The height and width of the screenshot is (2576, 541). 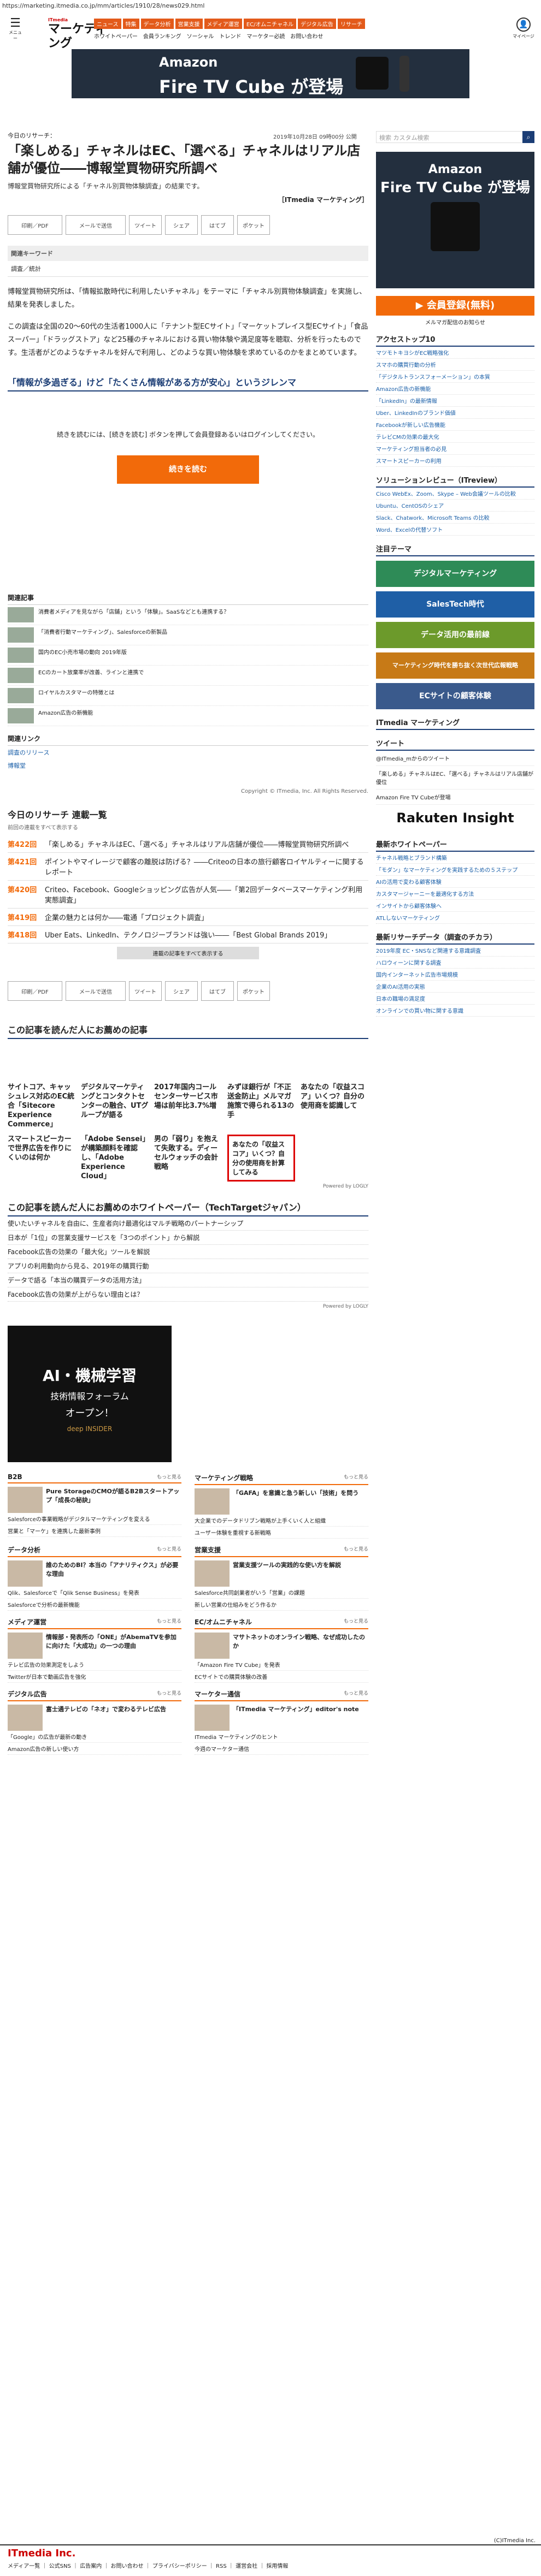 What do you see at coordinates (281, 1718) in the screenshot?
I see `category-top: 「ITmedia マーケティング」editor's note` at bounding box center [281, 1718].